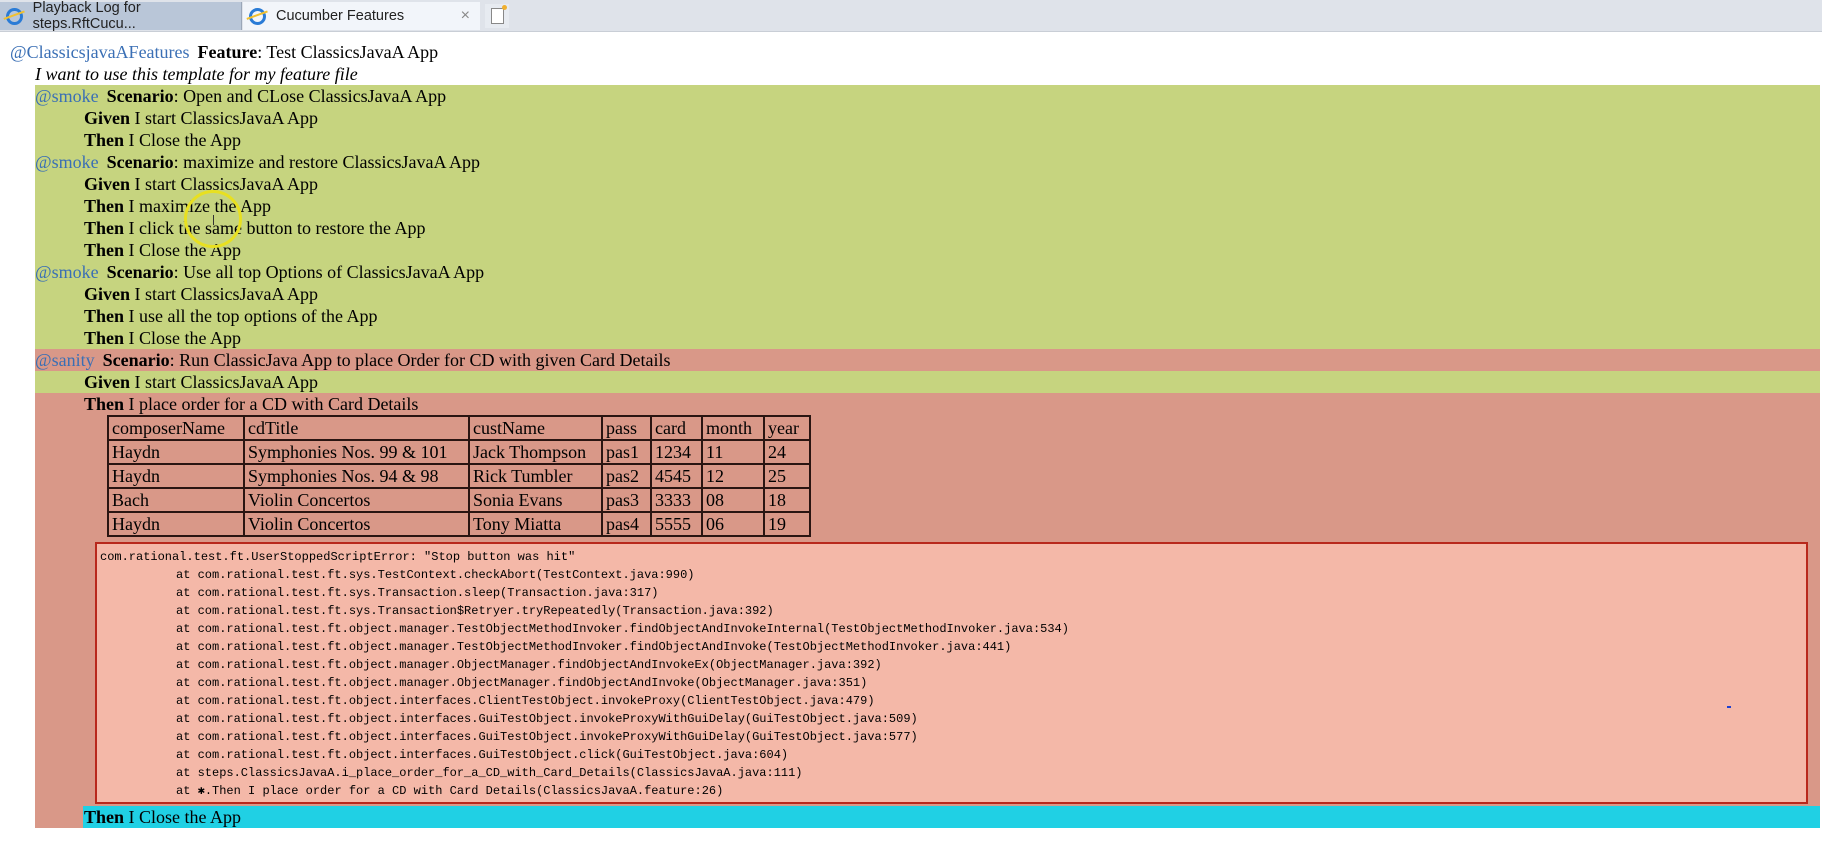  I want to click on table-cell: 4545, so click(676, 476).